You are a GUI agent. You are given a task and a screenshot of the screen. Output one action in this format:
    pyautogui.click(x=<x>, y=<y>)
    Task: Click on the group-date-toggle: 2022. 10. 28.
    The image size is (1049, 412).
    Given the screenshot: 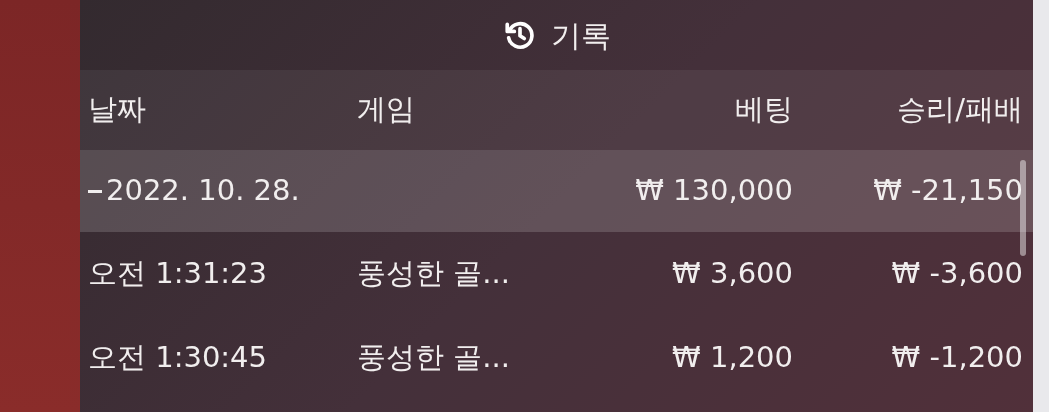 What is the action you would take?
    pyautogui.click(x=222, y=191)
    